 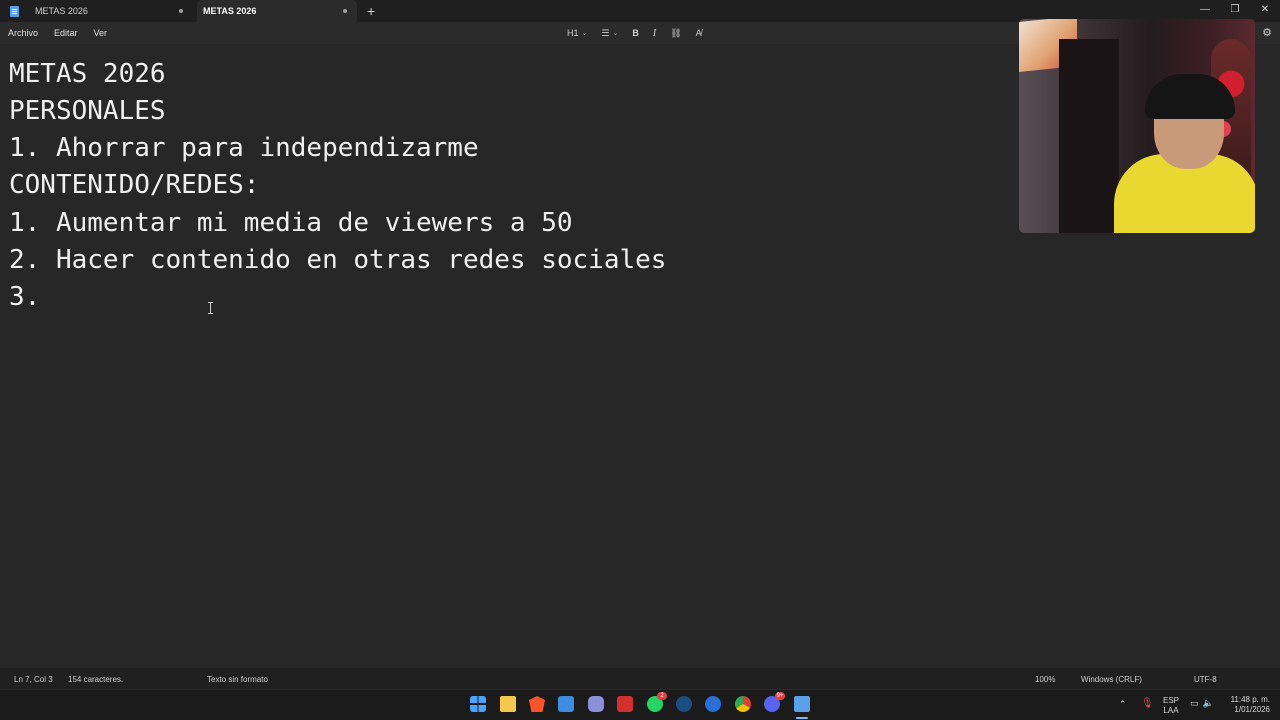 What do you see at coordinates (96, 679) in the screenshot?
I see `character-count: 154 caracteres.` at bounding box center [96, 679].